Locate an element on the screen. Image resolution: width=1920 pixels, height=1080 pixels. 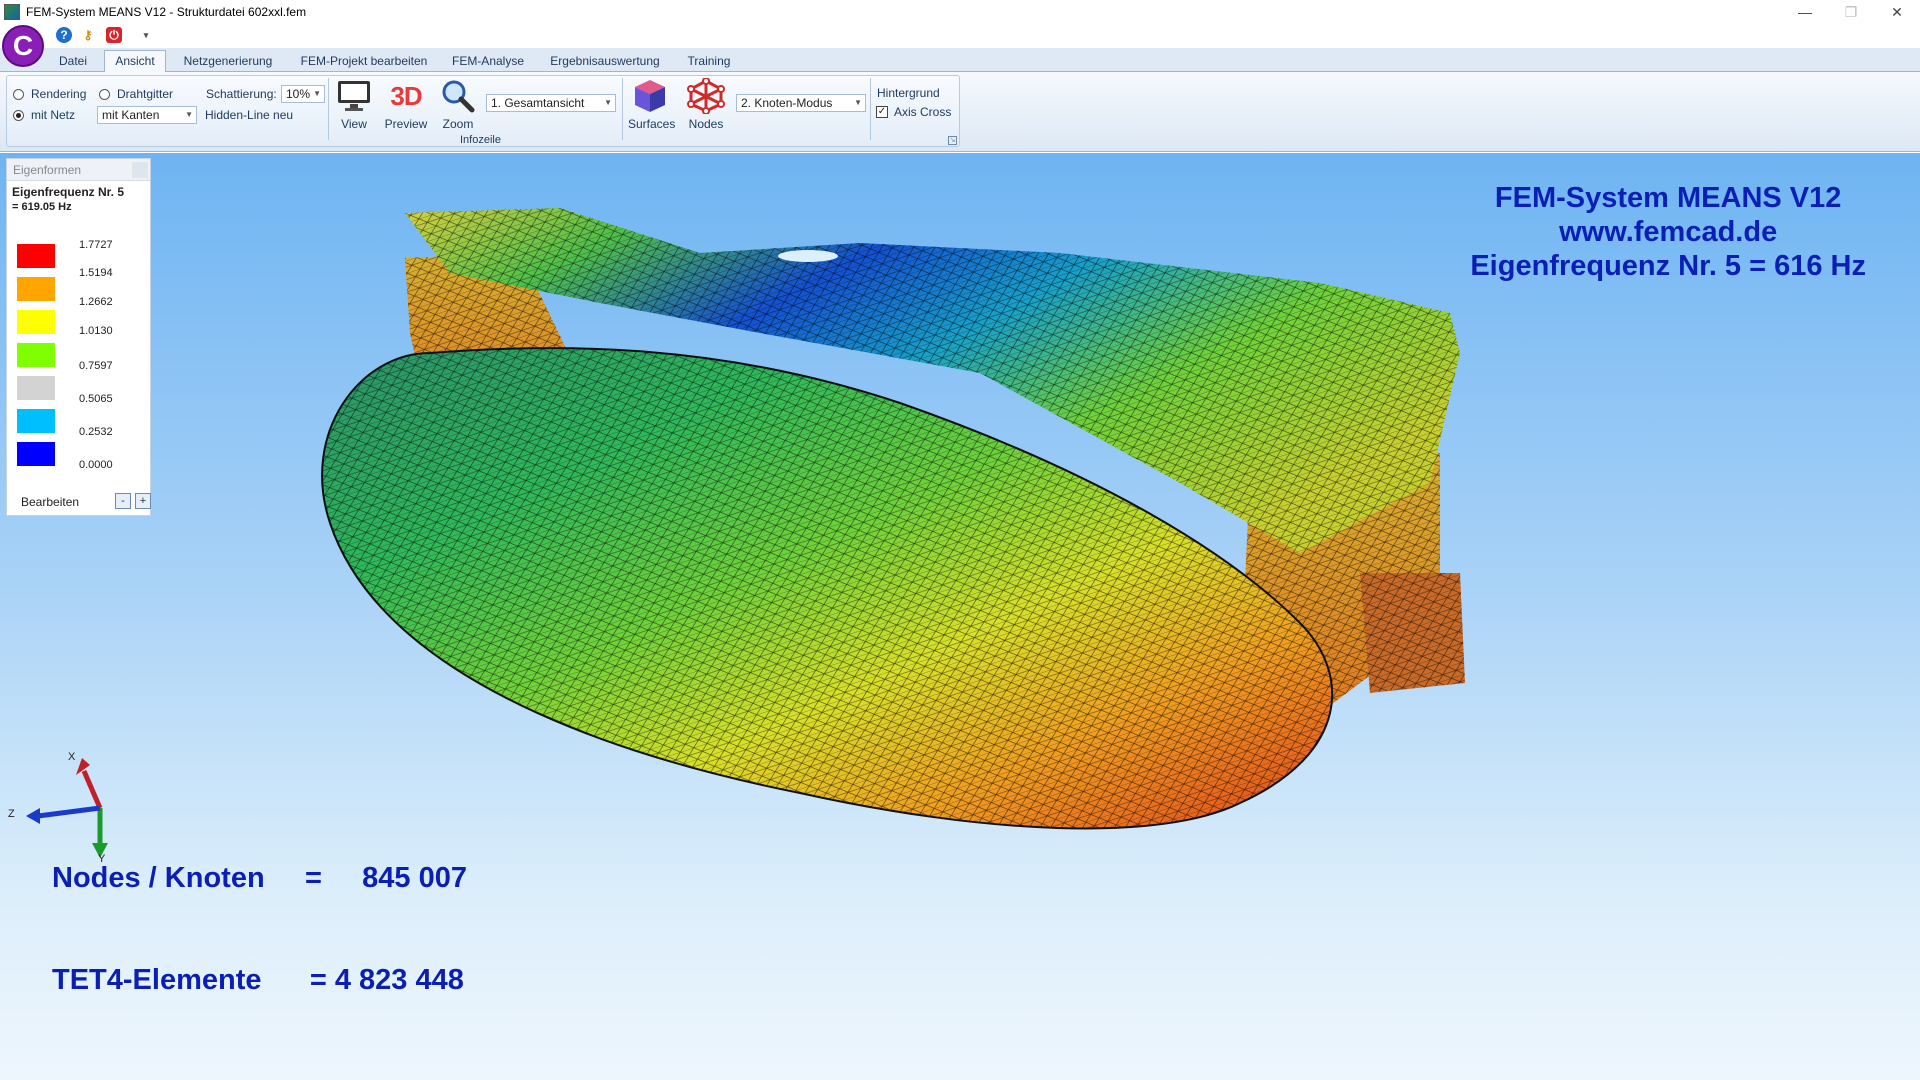
view-label: View is located at coordinates (354, 124).